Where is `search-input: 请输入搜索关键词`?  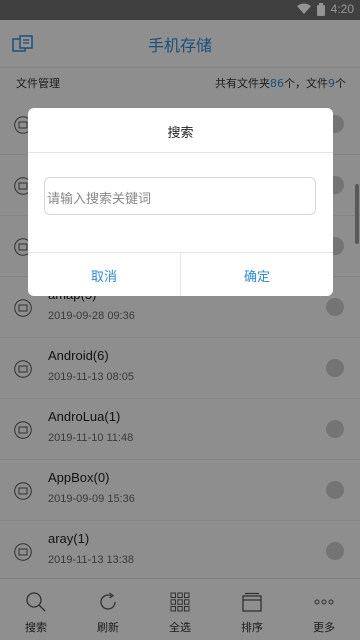
search-input: 请输入搜索关键词 is located at coordinates (180, 196).